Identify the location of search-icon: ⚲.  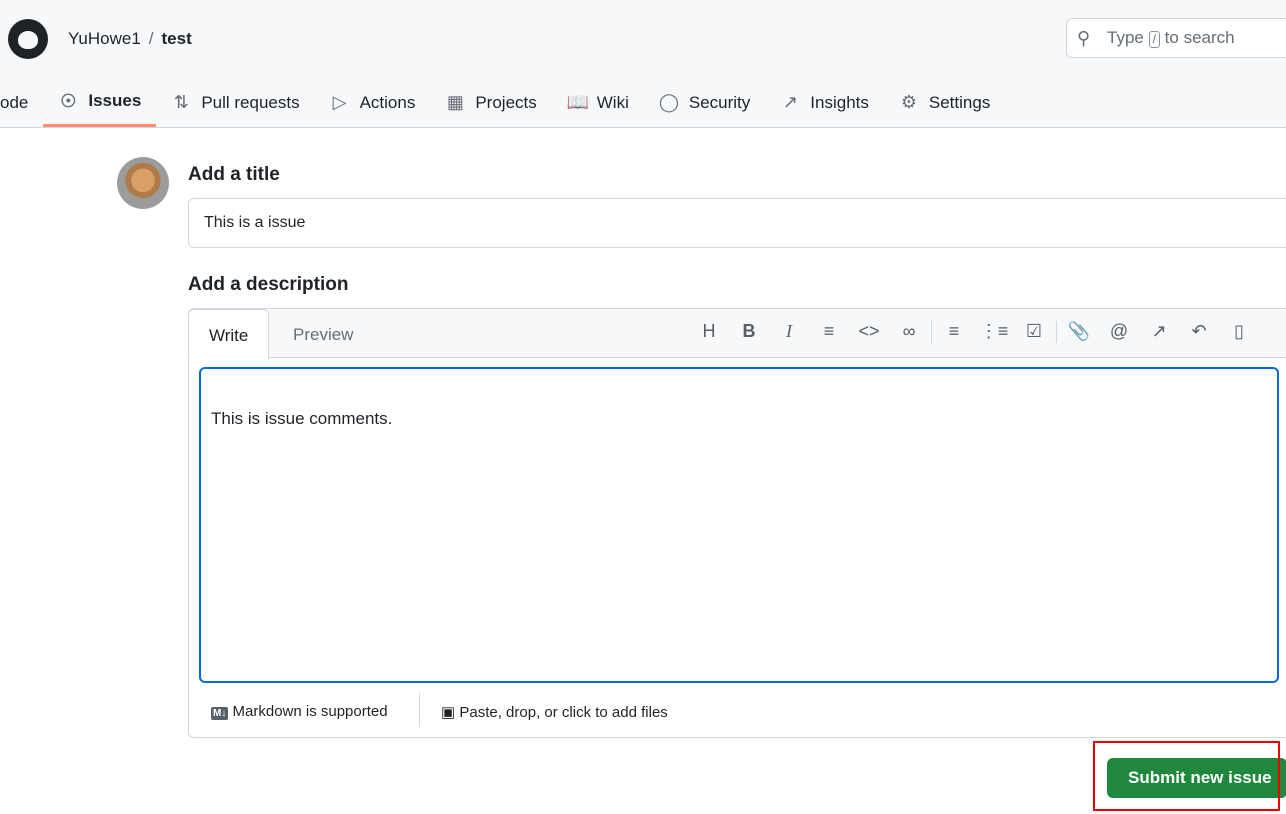
(1084, 38).